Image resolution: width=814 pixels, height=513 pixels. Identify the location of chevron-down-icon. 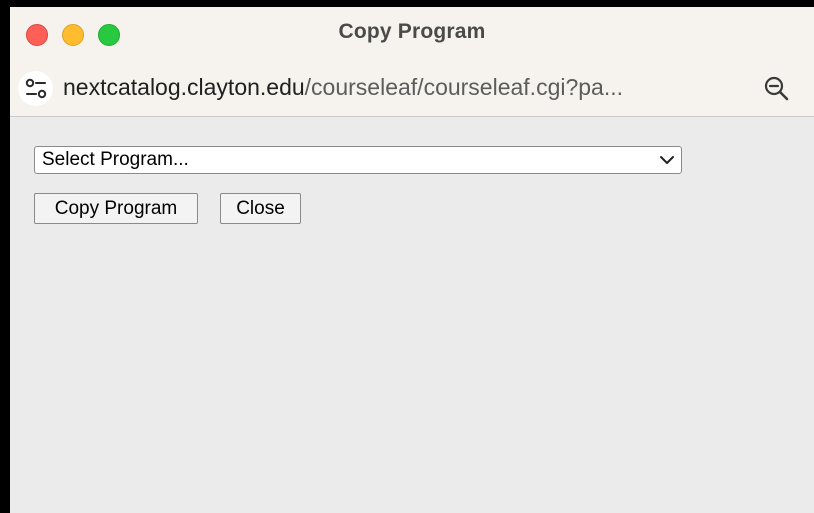
(667, 160).